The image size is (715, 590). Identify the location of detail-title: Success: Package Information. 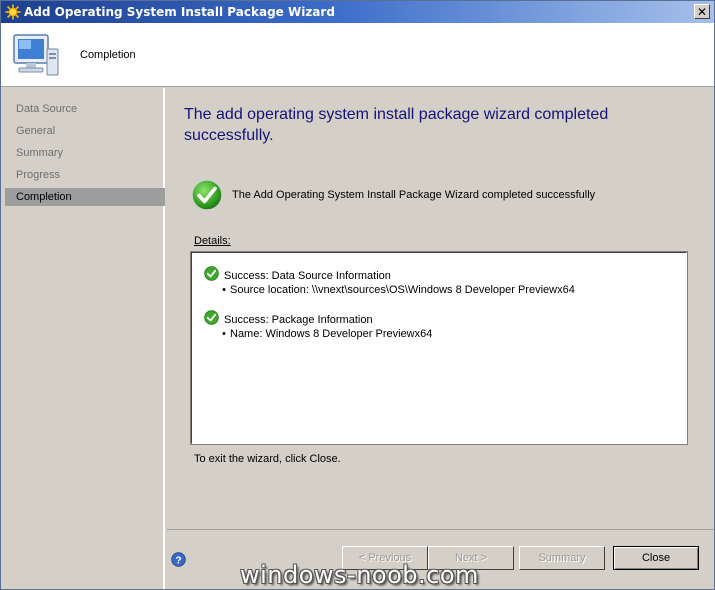
(298, 320).